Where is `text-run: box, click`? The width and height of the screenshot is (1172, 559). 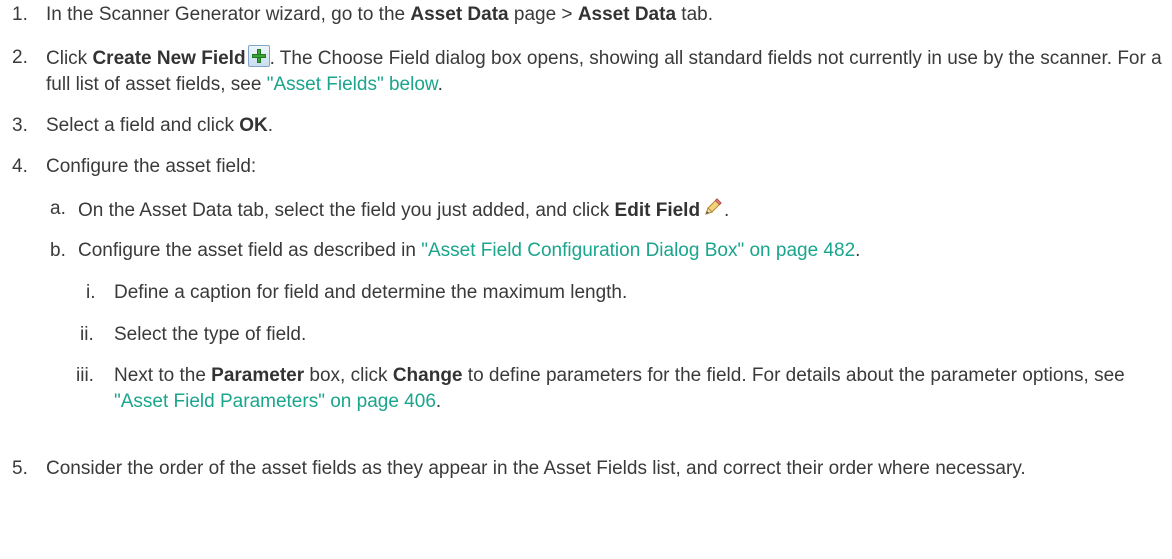 text-run: box, click is located at coordinates (348, 375).